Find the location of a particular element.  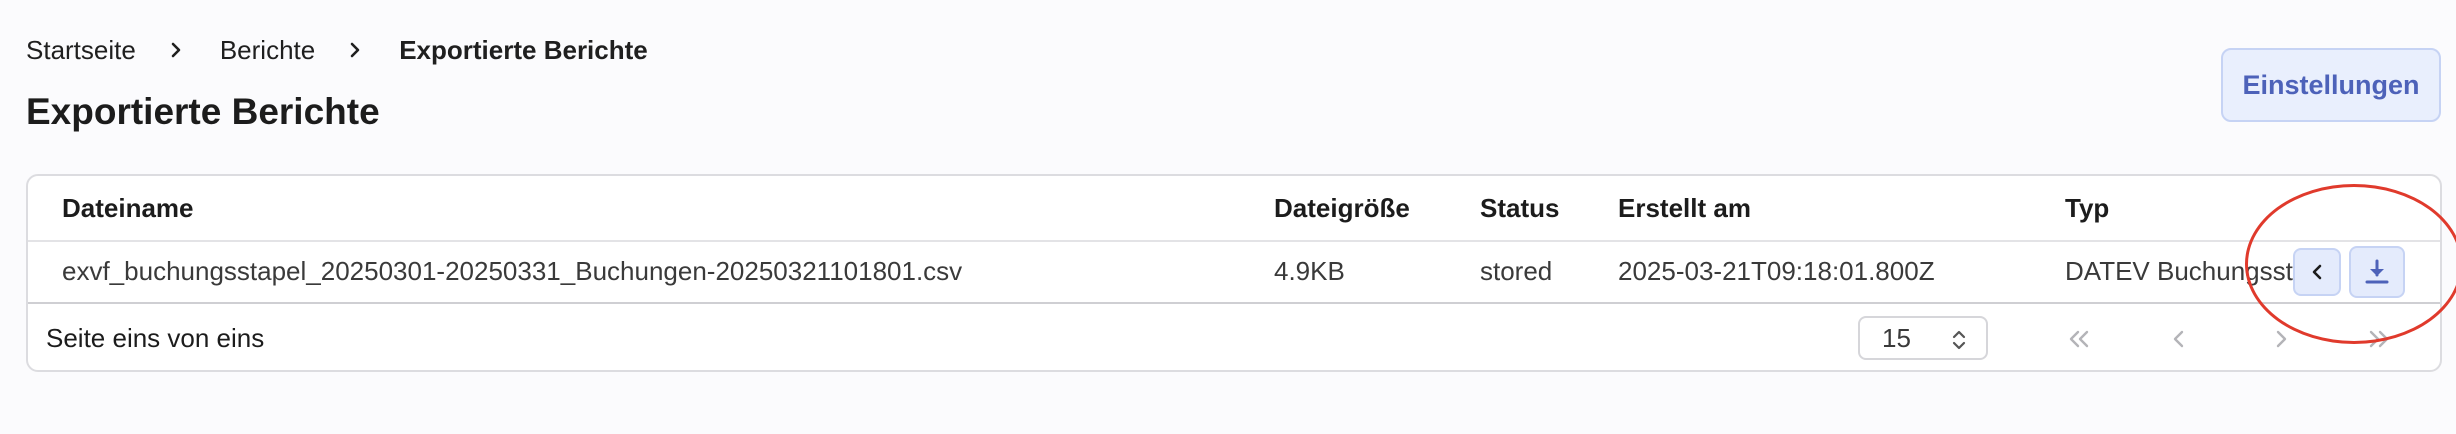

cell-size: 4.9KB is located at coordinates (1309, 270).